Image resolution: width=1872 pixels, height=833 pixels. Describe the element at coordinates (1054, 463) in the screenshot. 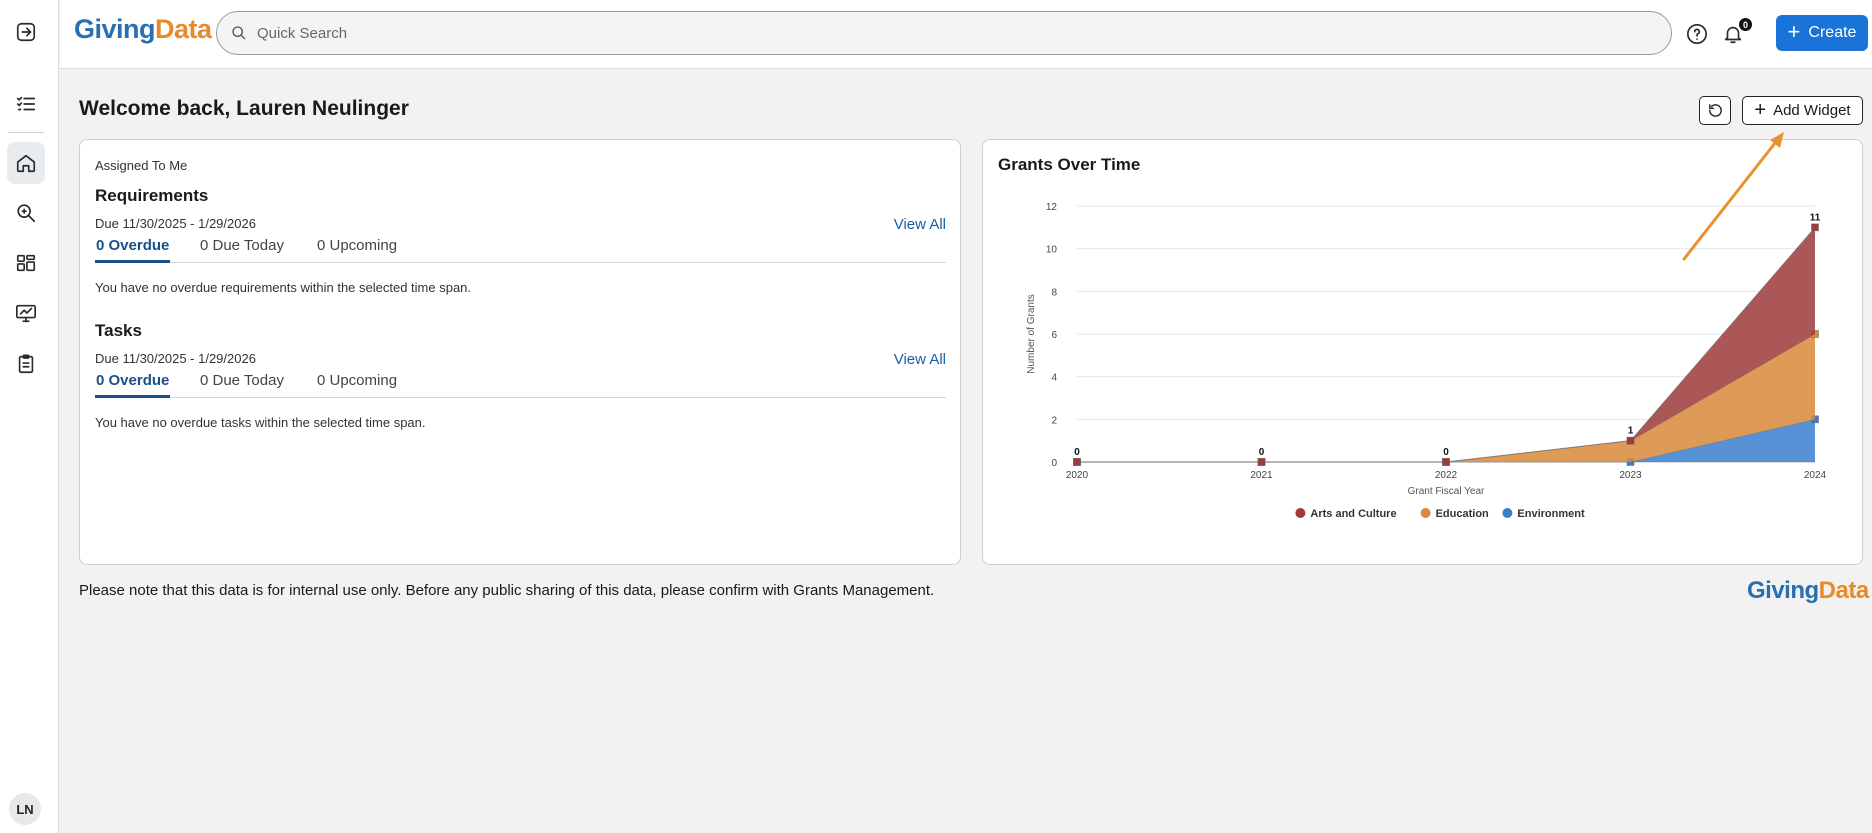

I see `y-tick-label: 0` at that location.